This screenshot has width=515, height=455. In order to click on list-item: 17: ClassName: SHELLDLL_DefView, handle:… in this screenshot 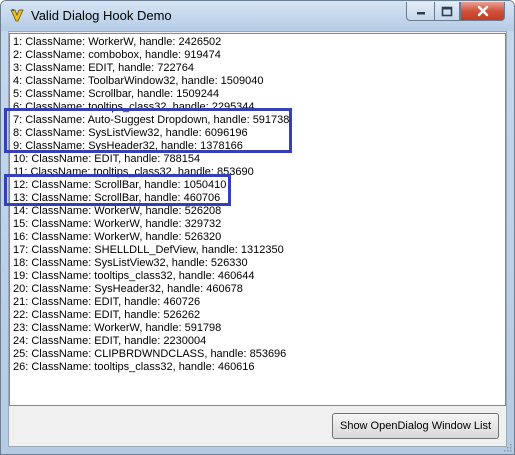, I will do `click(151, 250)`.